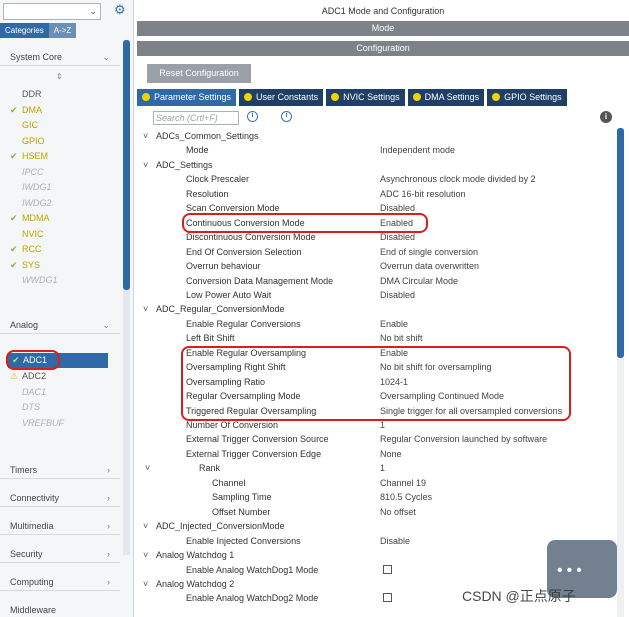 Image resolution: width=629 pixels, height=617 pixels. Describe the element at coordinates (126, 297) in the screenshot. I see `left-scrollbar` at that location.